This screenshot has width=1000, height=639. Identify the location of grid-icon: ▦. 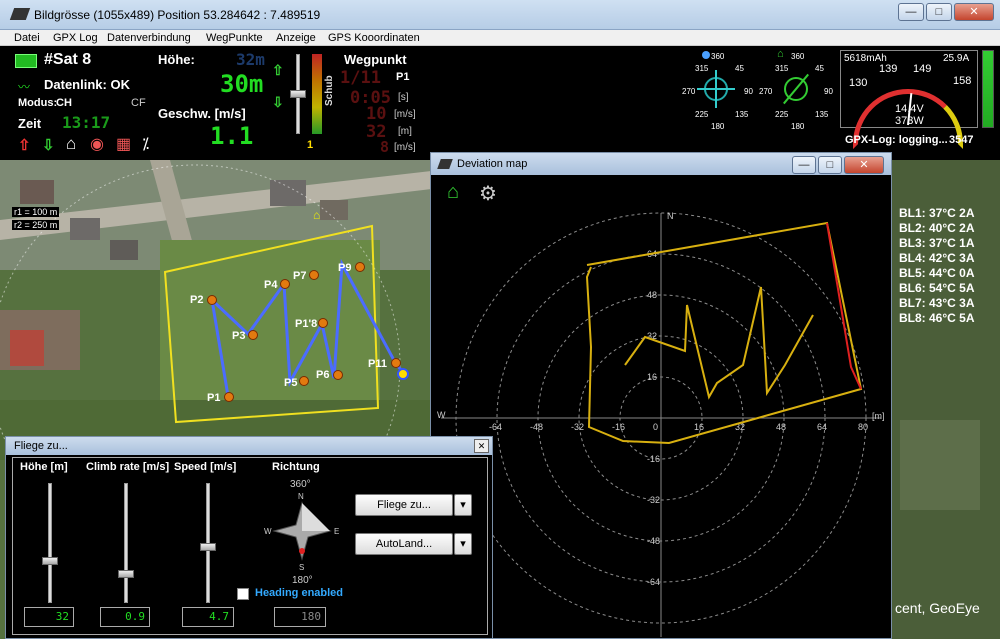
(123, 144).